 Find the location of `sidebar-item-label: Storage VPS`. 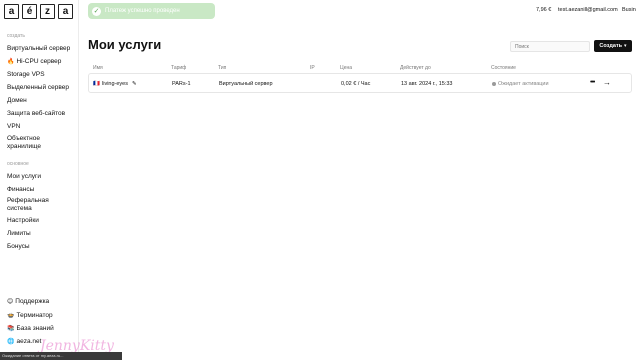

sidebar-item-label: Storage VPS is located at coordinates (26, 74).